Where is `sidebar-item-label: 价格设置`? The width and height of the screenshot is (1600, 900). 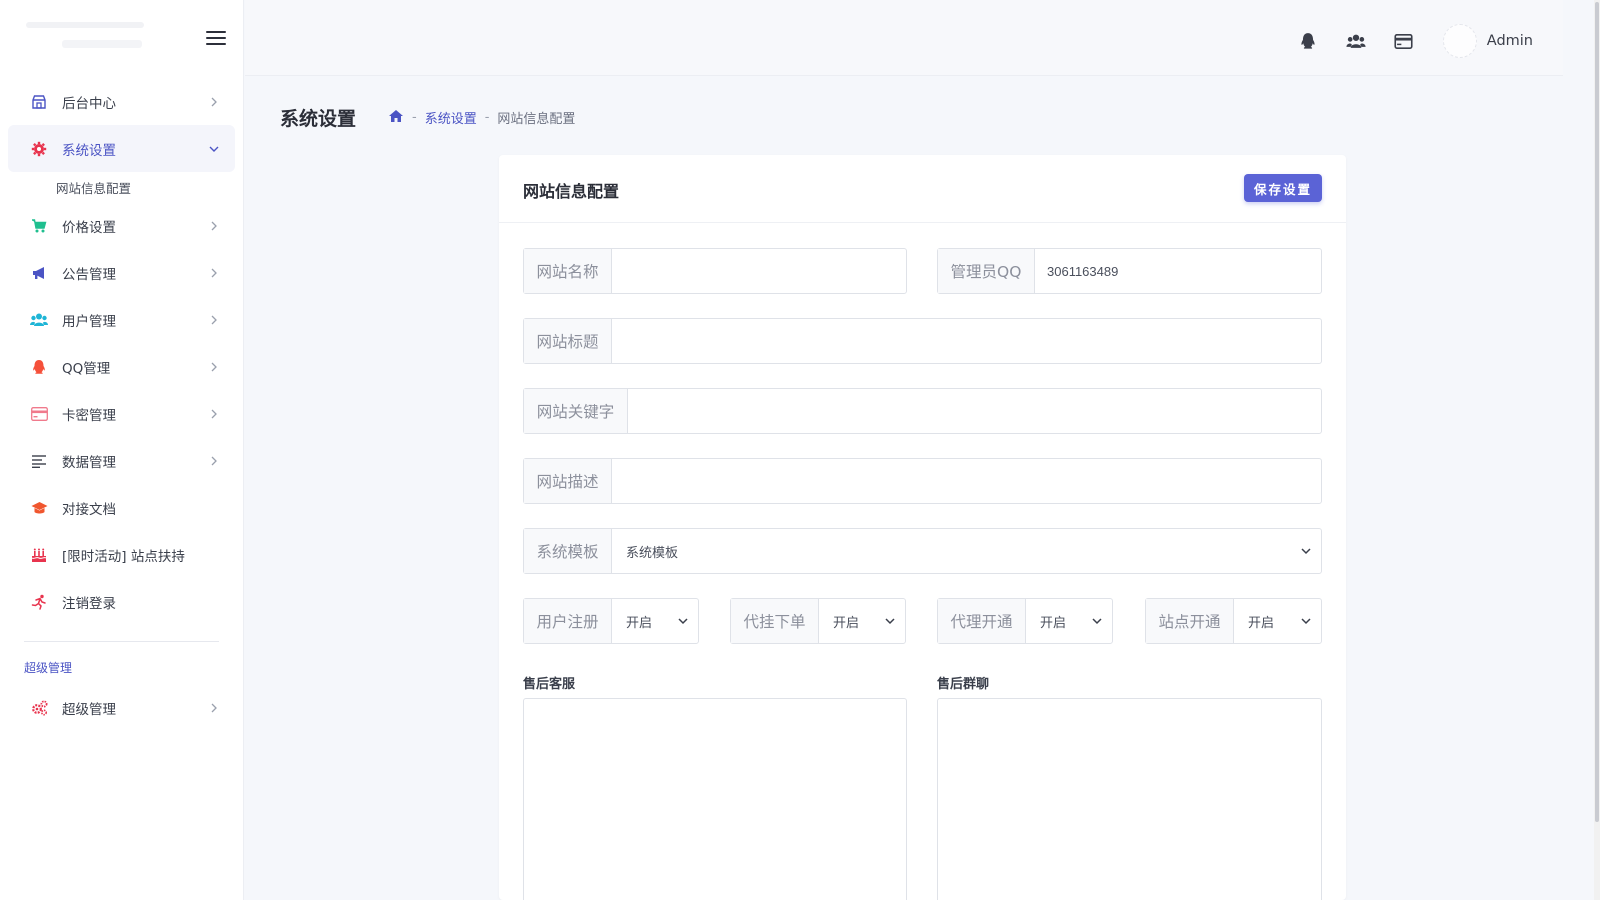
sidebar-item-label: 价格设置 is located at coordinates (89, 227).